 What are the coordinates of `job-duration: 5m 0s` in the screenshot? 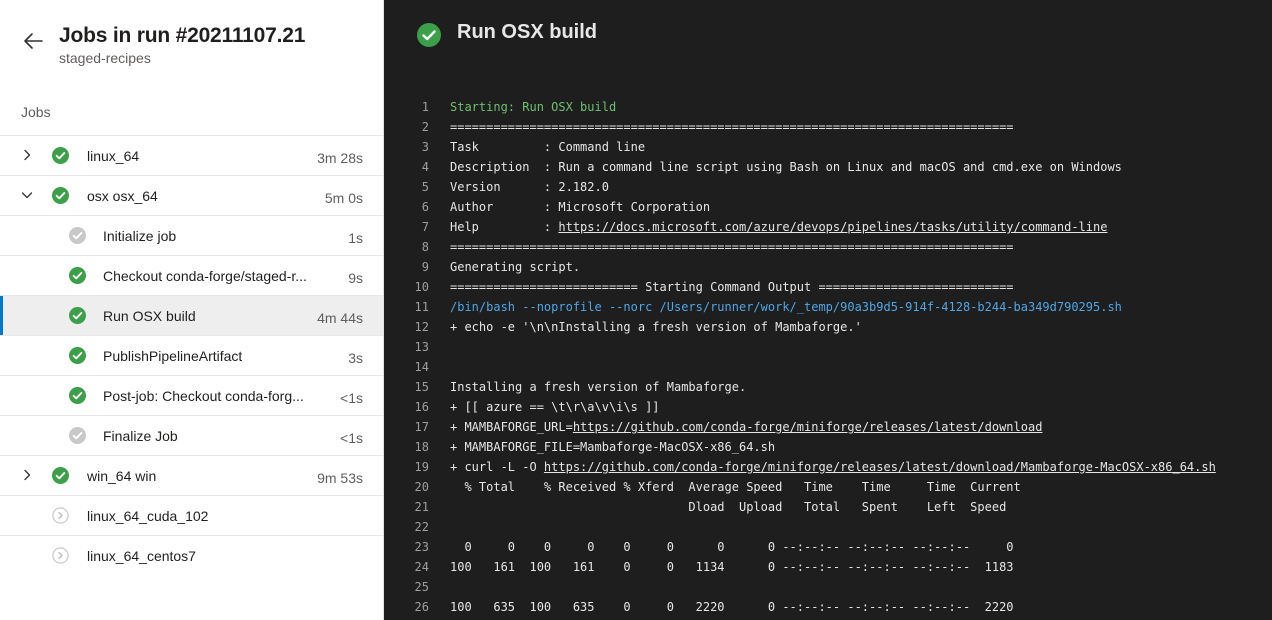 It's located at (343, 198).